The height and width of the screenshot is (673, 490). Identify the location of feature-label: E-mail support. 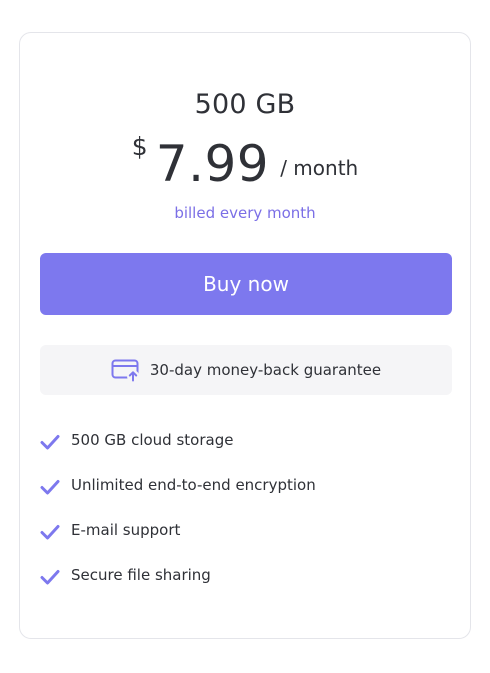
(126, 530).